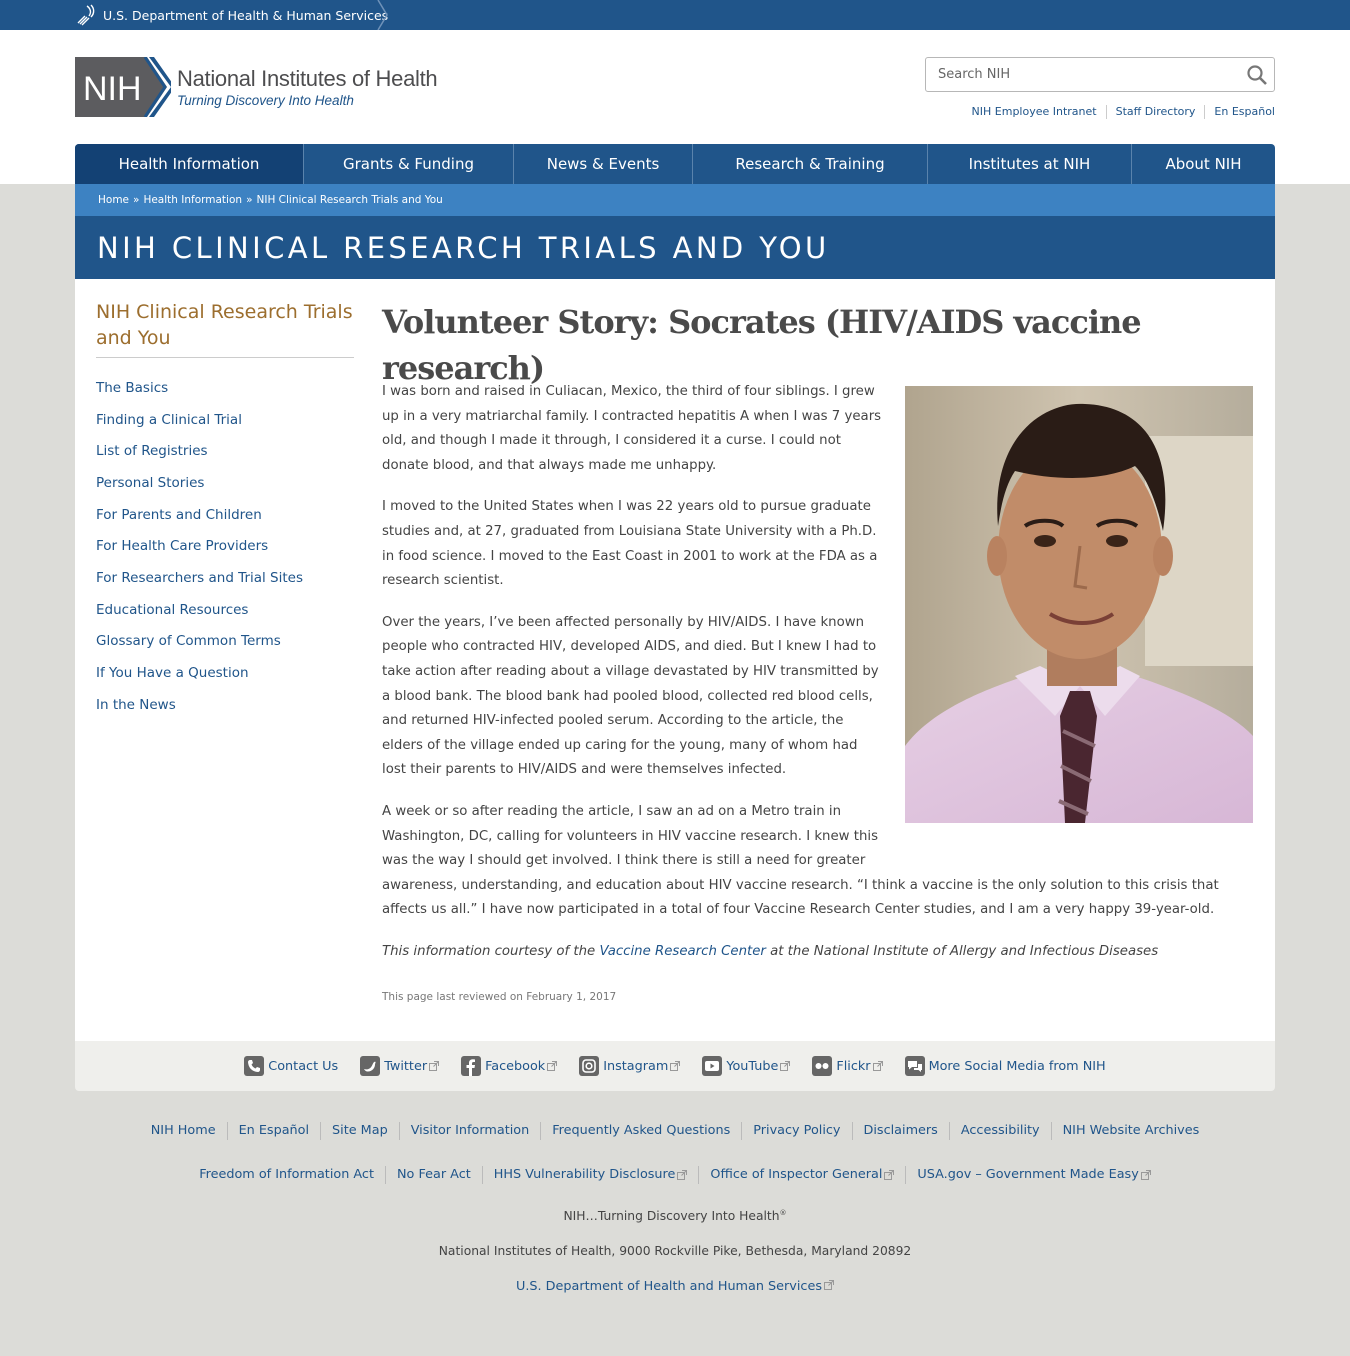 The image size is (1350, 1356). Describe the element at coordinates (359, 1131) in the screenshot. I see `footer-link: Site Map` at that location.